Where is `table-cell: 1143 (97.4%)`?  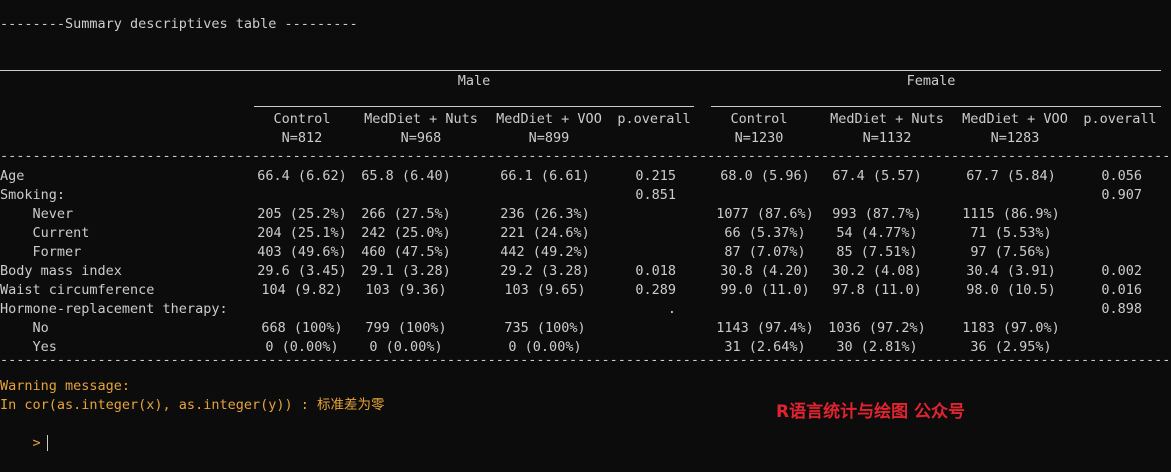
table-cell: 1143 (97.4%) is located at coordinates (765, 328).